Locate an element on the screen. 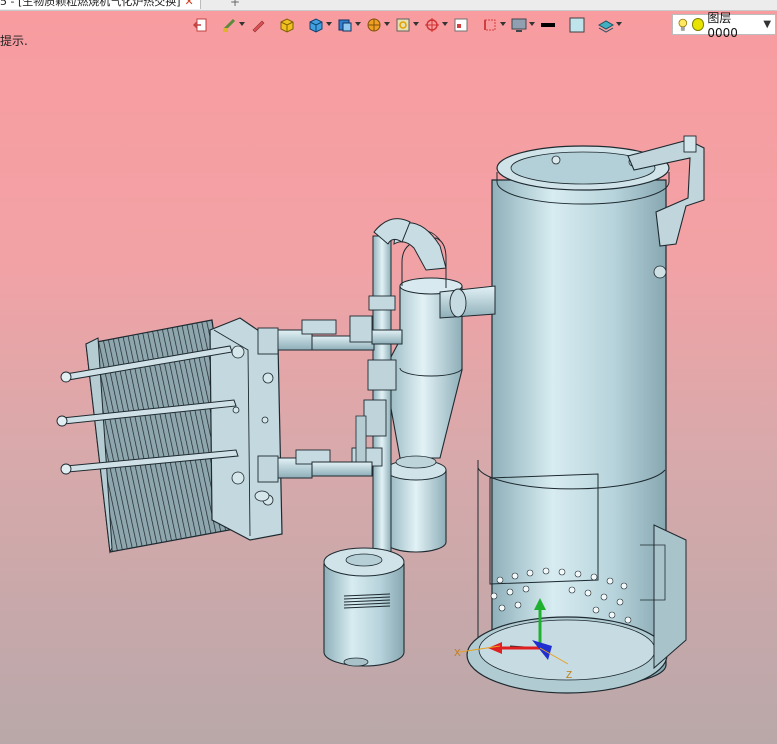  svg-text: X is located at coordinates (457, 653).